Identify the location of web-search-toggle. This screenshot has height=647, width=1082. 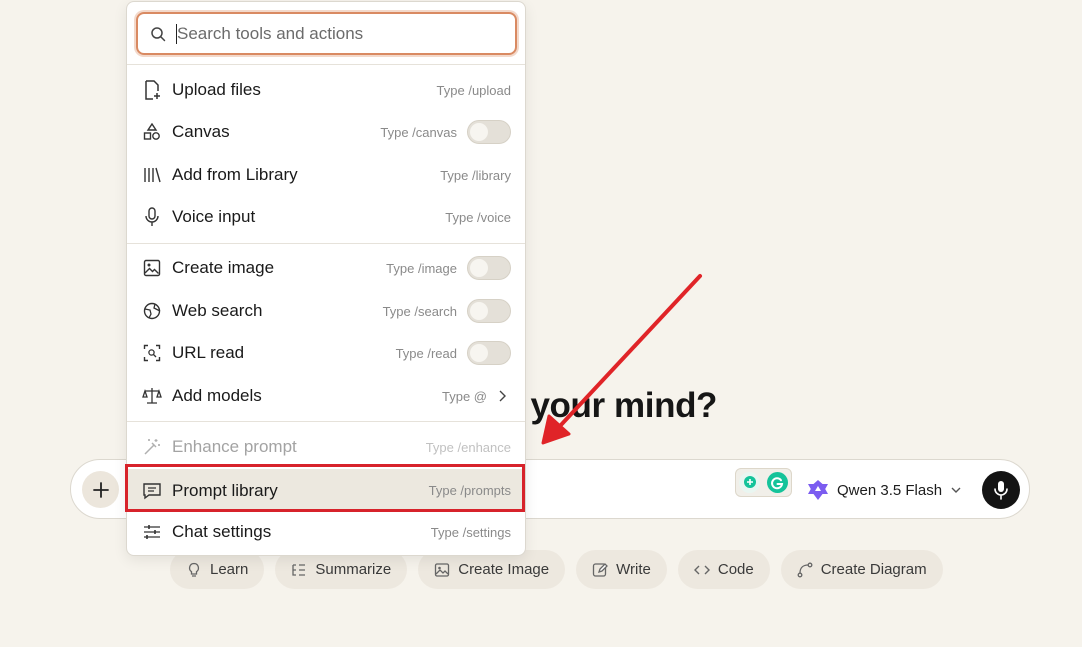
(489, 311).